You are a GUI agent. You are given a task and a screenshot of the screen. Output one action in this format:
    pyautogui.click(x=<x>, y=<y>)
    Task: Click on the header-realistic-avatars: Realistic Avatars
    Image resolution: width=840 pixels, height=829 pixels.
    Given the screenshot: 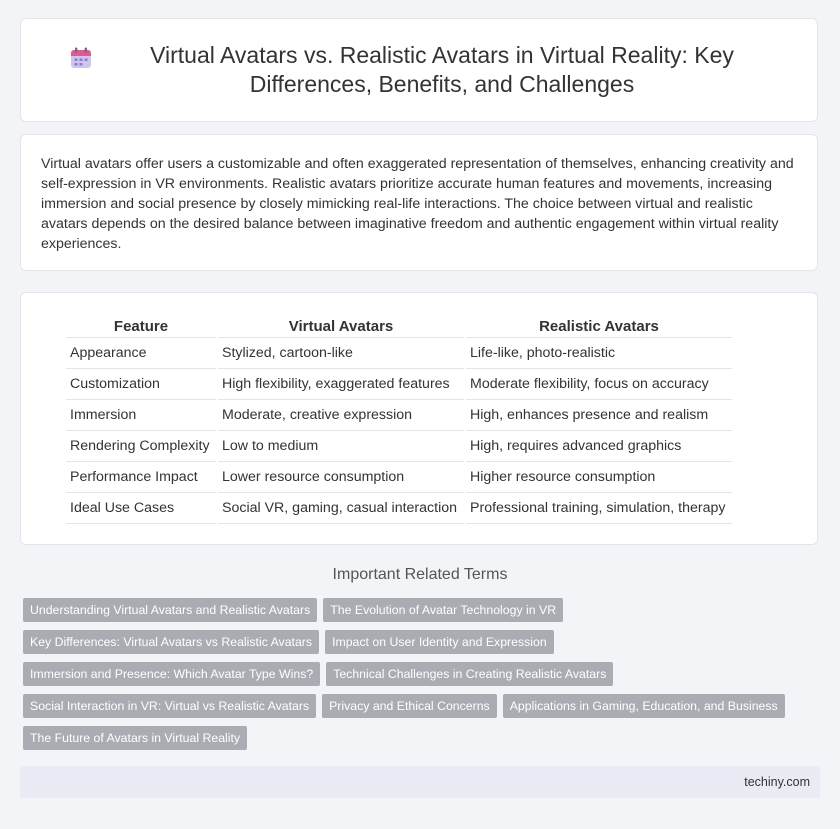 What is the action you would take?
    pyautogui.click(x=599, y=326)
    